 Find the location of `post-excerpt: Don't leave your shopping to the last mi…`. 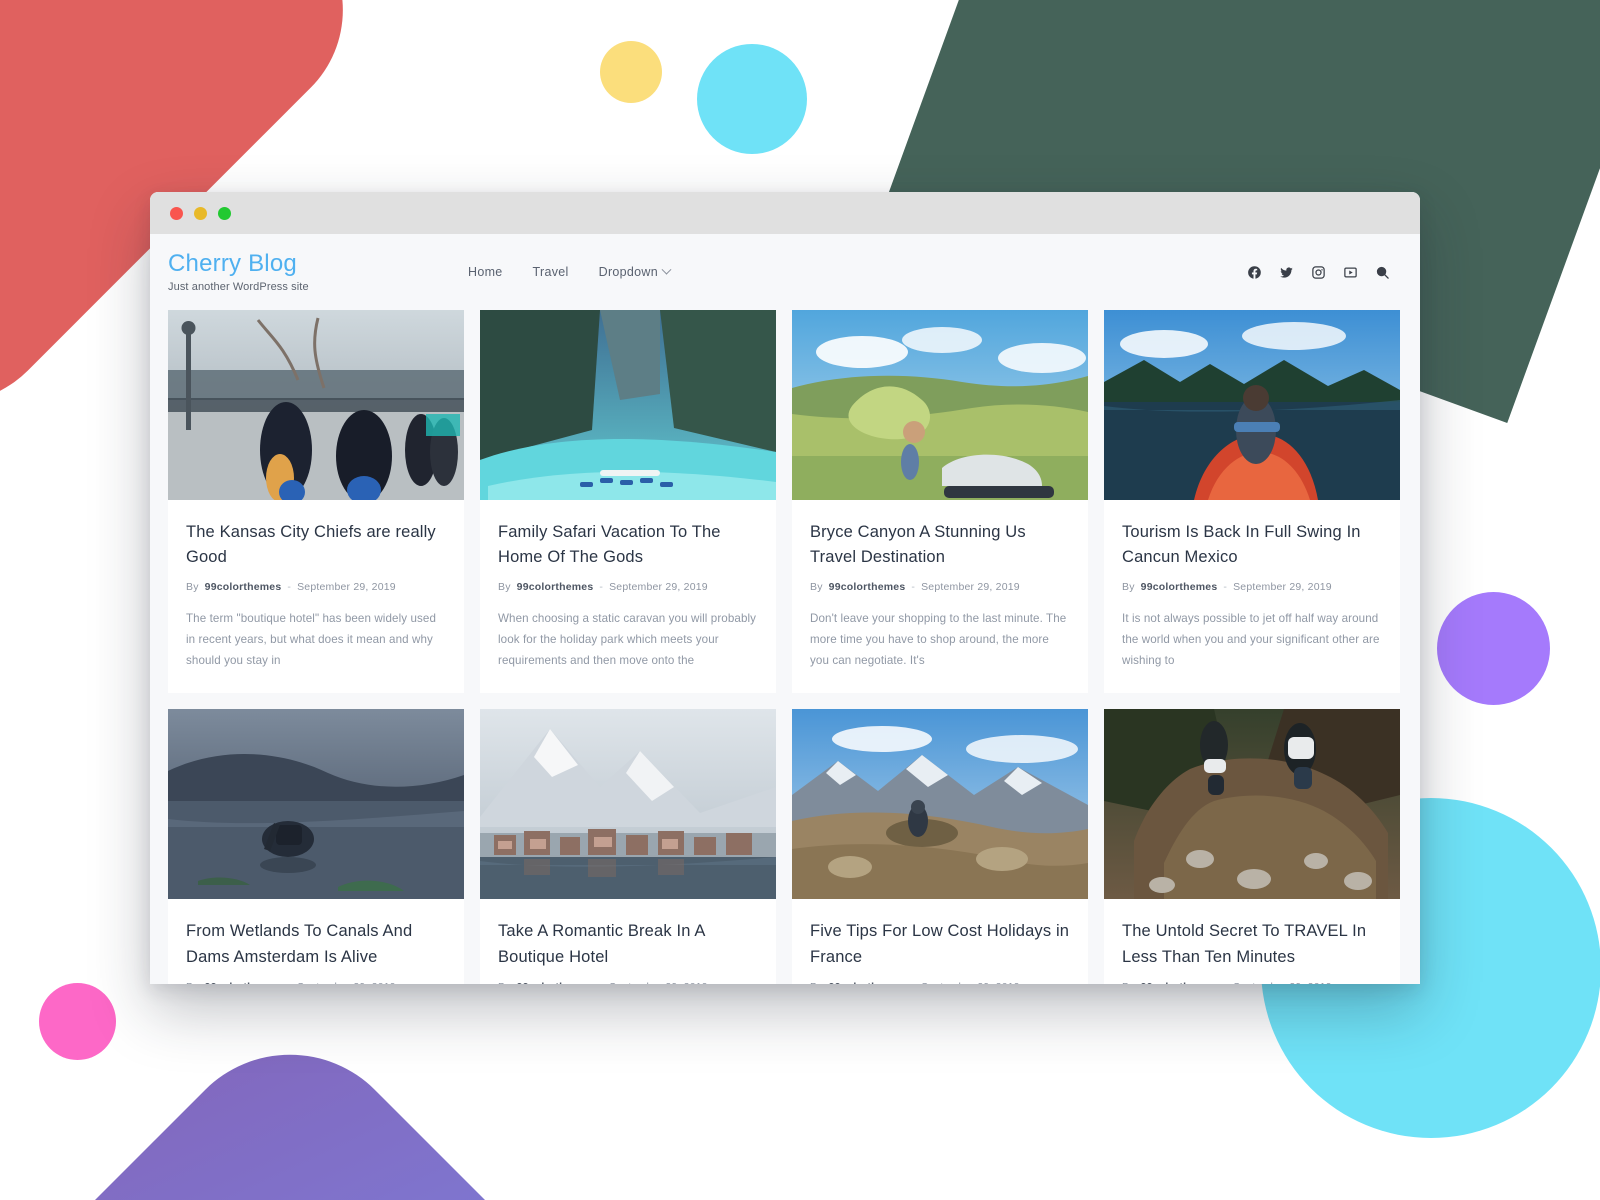

post-excerpt: Don't leave your shopping to the last mi… is located at coordinates (938, 640).